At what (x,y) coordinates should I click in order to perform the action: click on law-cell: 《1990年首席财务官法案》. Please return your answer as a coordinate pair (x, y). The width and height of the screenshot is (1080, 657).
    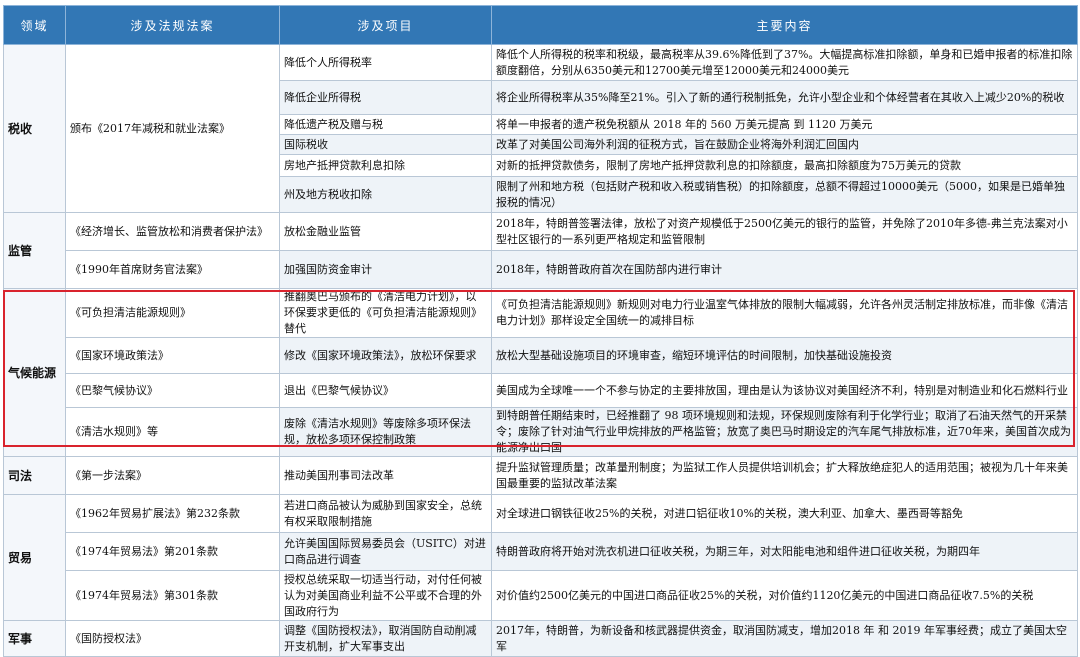
    Looking at the image, I should click on (172, 269).